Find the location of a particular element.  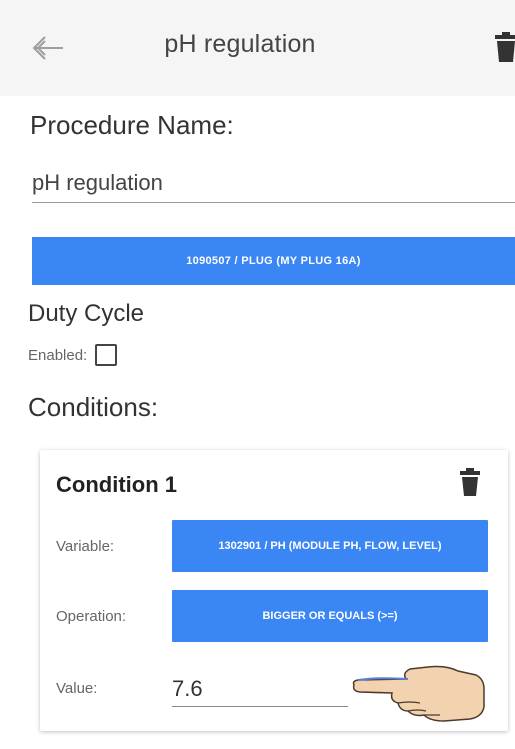

plug-select-button: 1090507 / PLUG (MY PLUG 16A) is located at coordinates (273, 261).